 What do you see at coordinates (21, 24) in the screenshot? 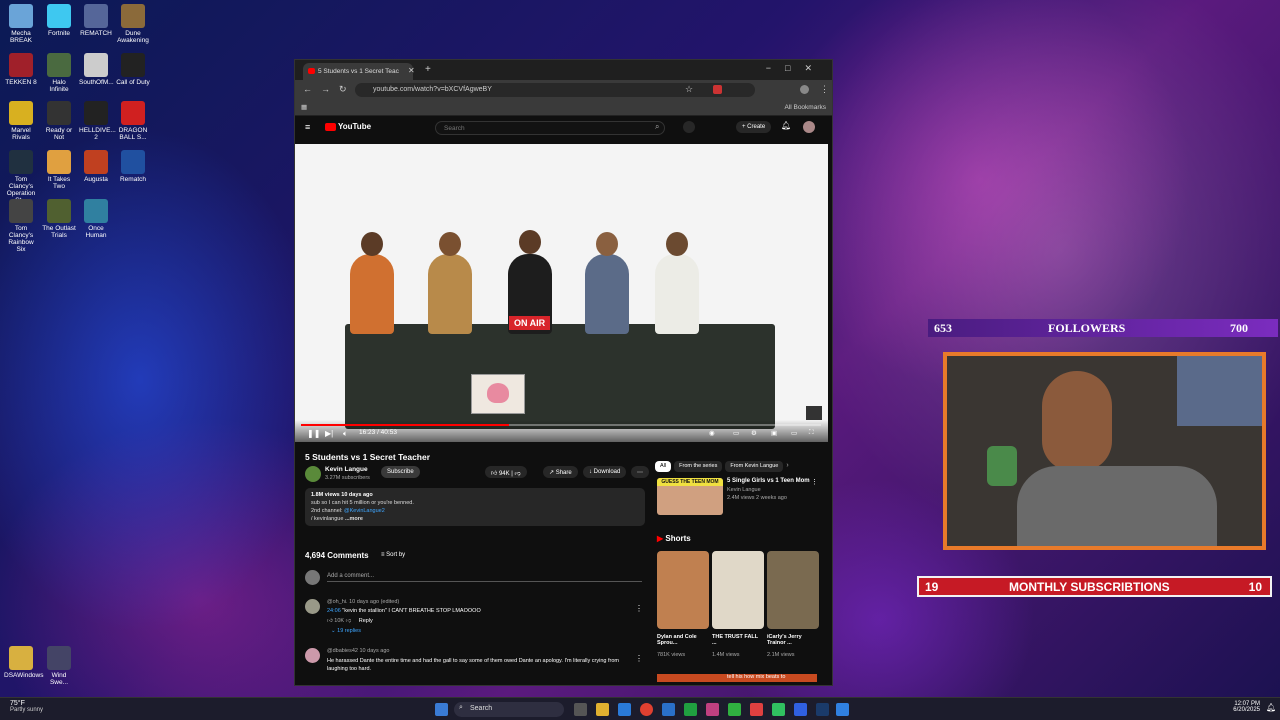
I see `desktop-icon: Mecha BREAK` at bounding box center [21, 24].